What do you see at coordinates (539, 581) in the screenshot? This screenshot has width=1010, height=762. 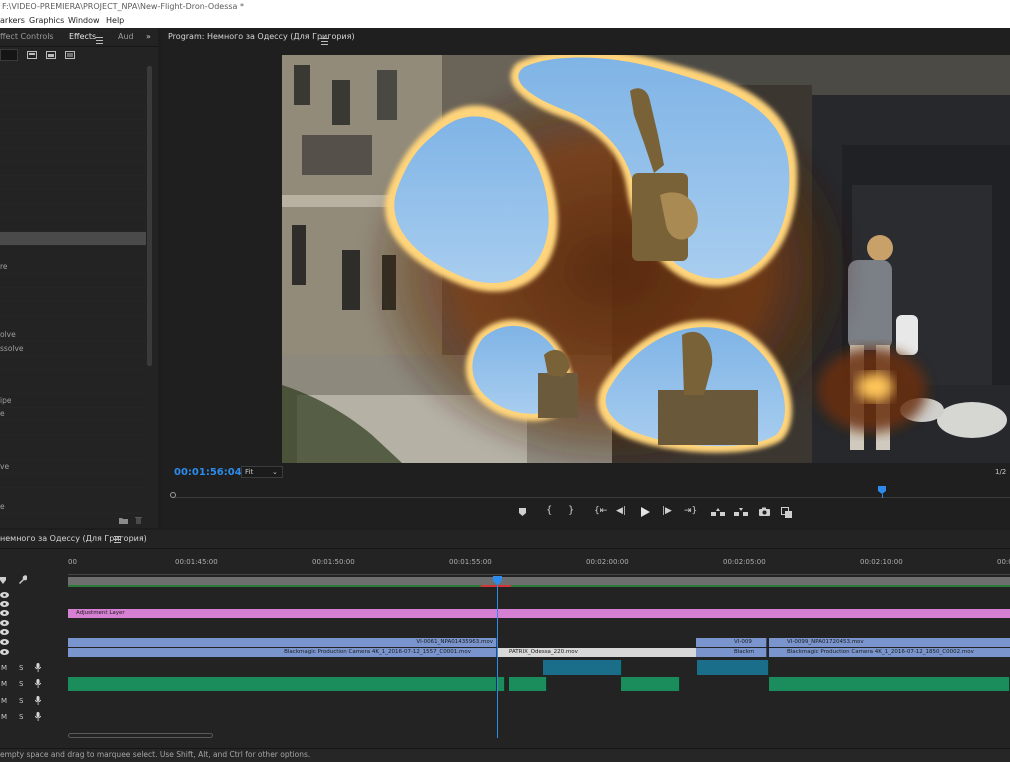 I see `work-area-bar` at bounding box center [539, 581].